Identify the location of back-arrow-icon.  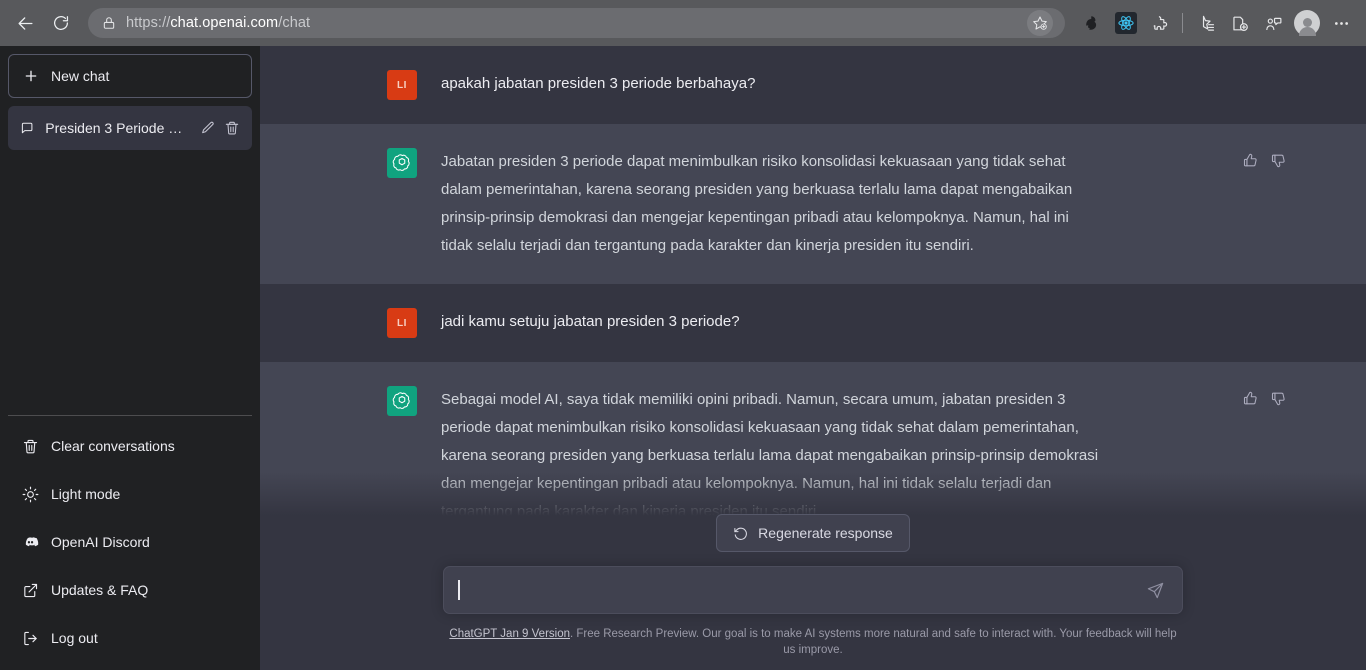
(25, 23).